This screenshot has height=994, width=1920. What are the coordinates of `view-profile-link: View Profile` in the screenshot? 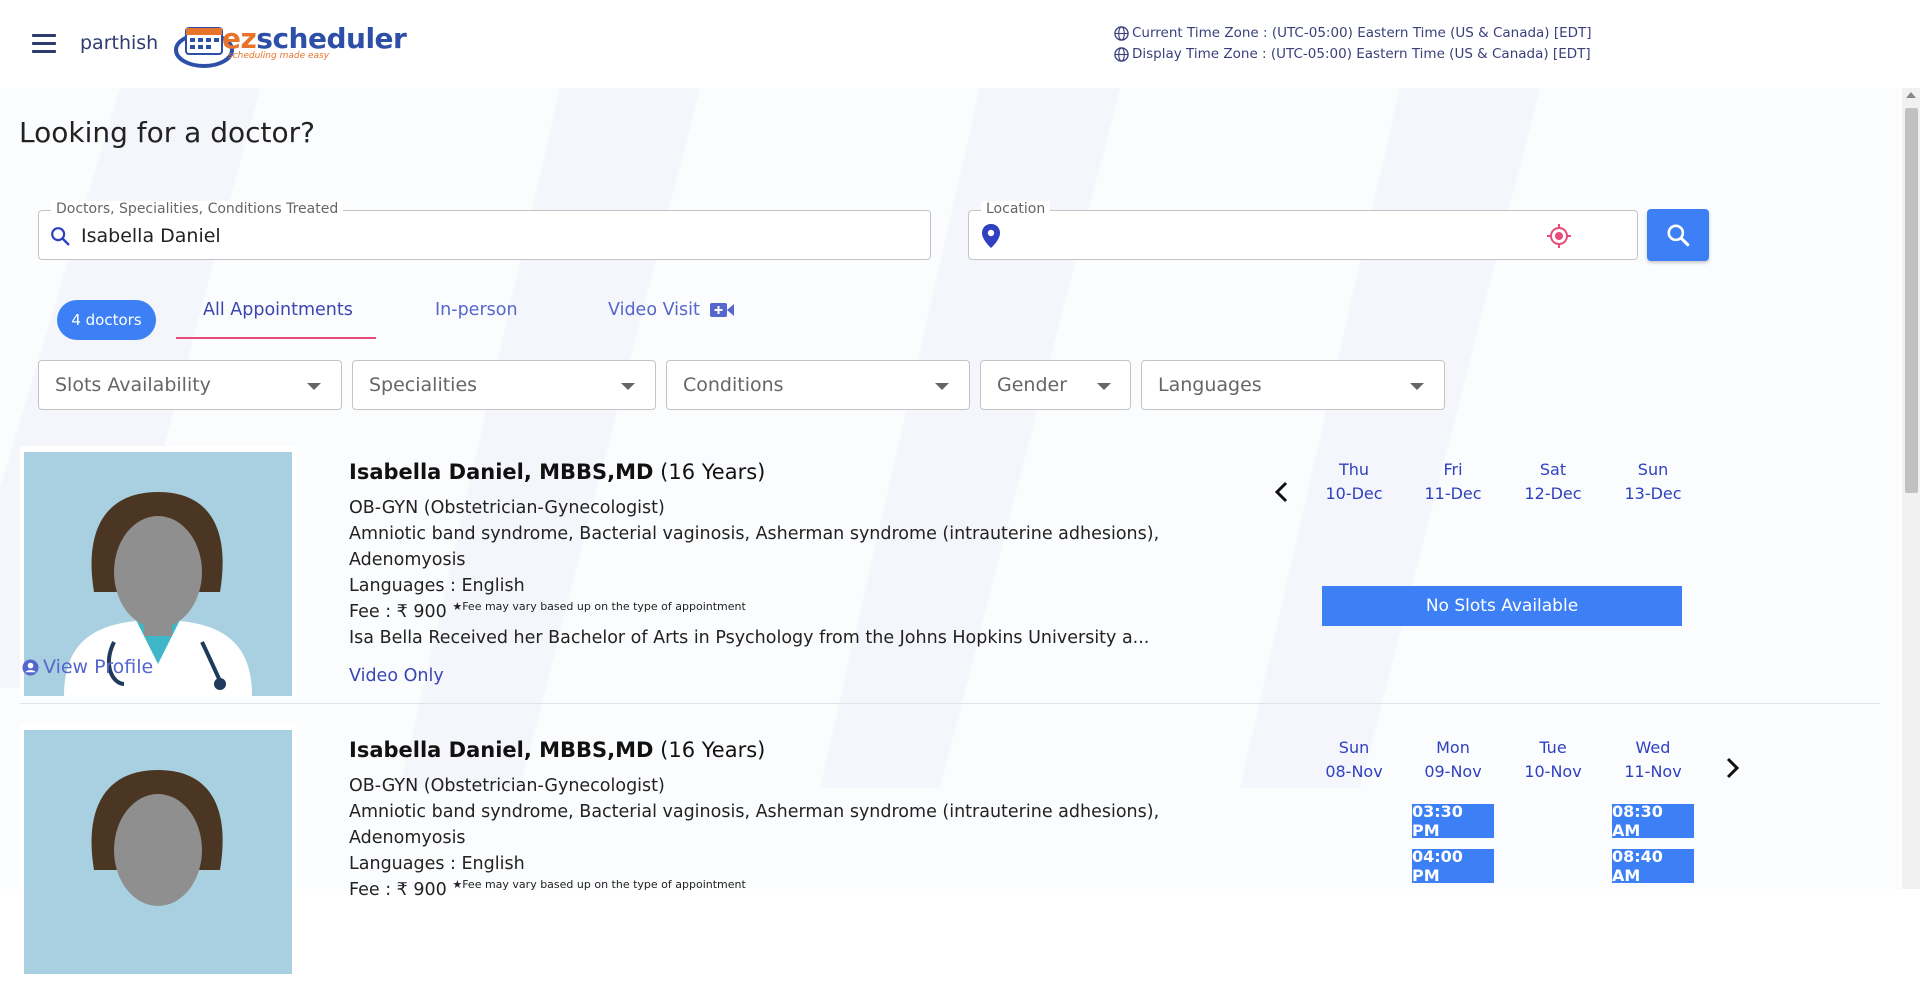 It's located at (87, 667).